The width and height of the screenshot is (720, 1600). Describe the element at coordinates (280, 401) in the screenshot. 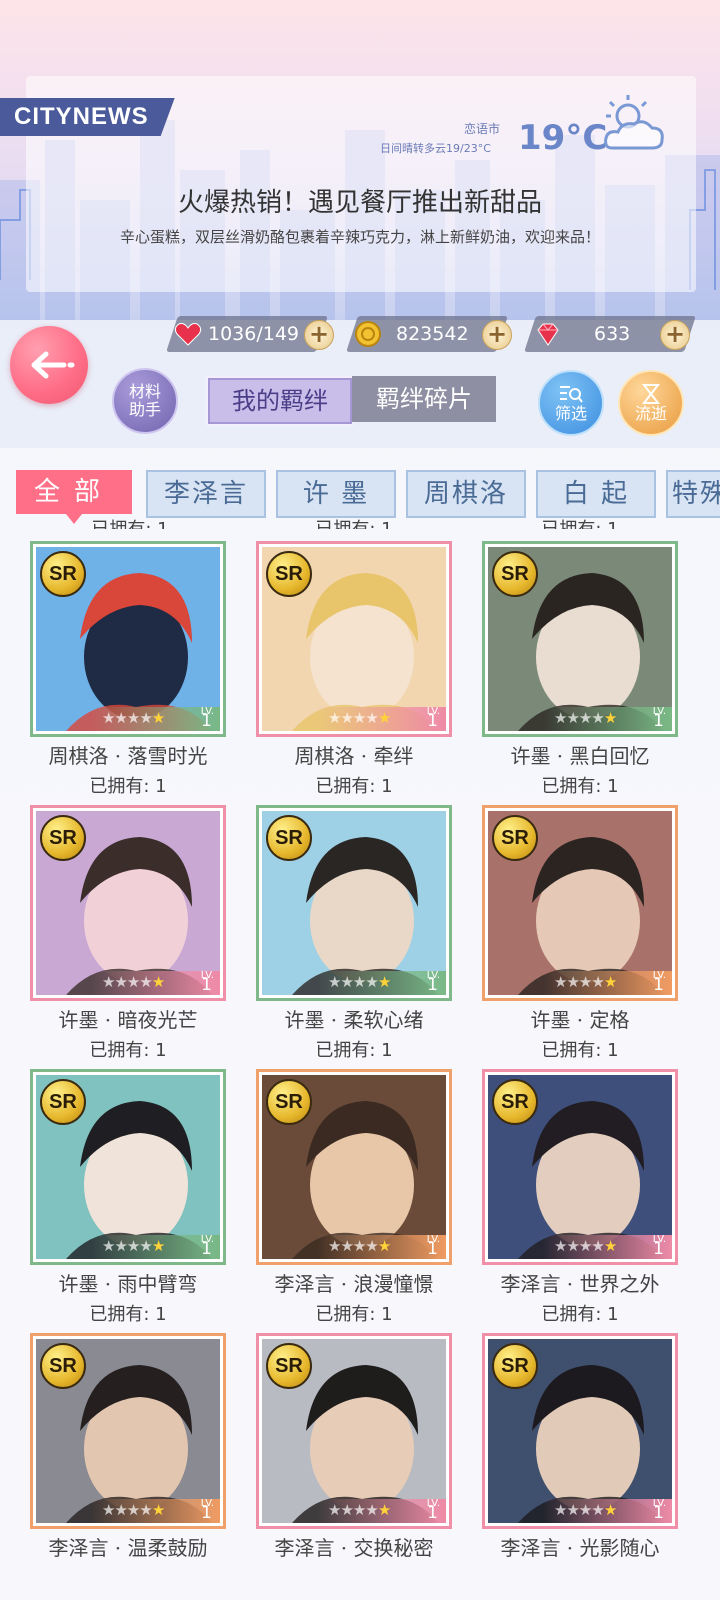

I see `tab-my-bonds: 我的羁绊` at that location.